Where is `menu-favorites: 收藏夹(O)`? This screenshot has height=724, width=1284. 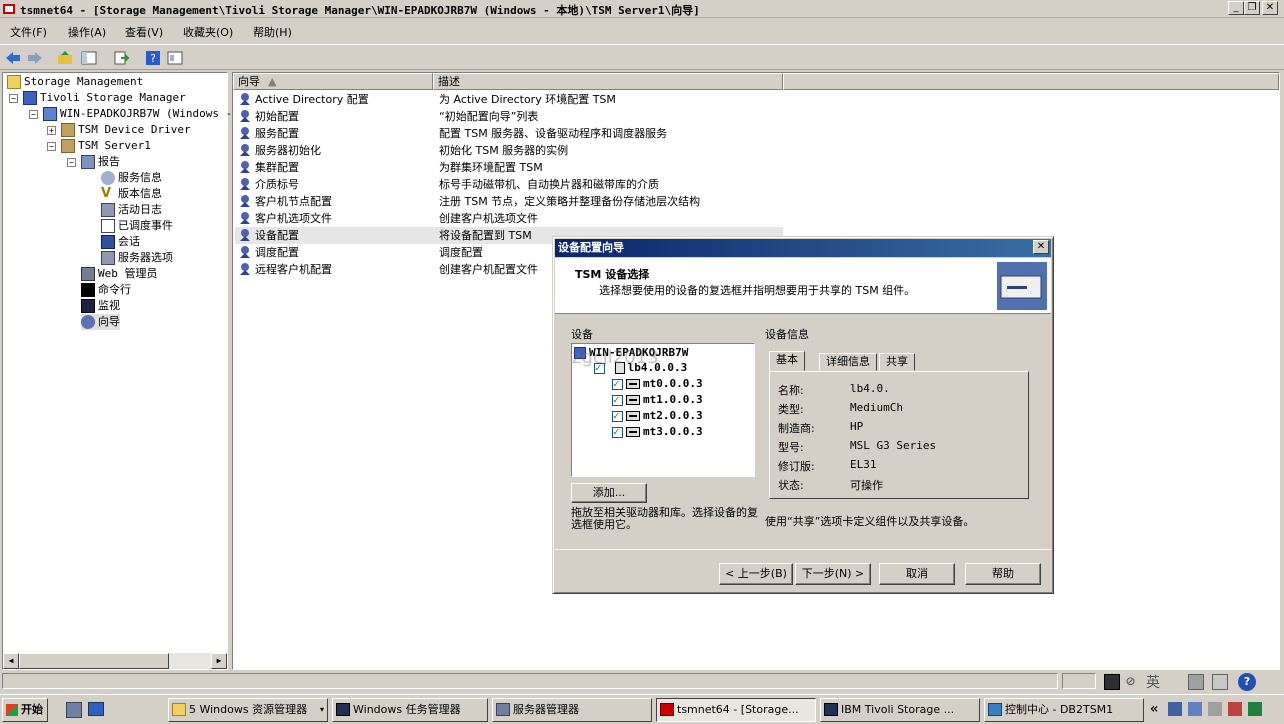 menu-favorites: 收藏夹(O) is located at coordinates (208, 32).